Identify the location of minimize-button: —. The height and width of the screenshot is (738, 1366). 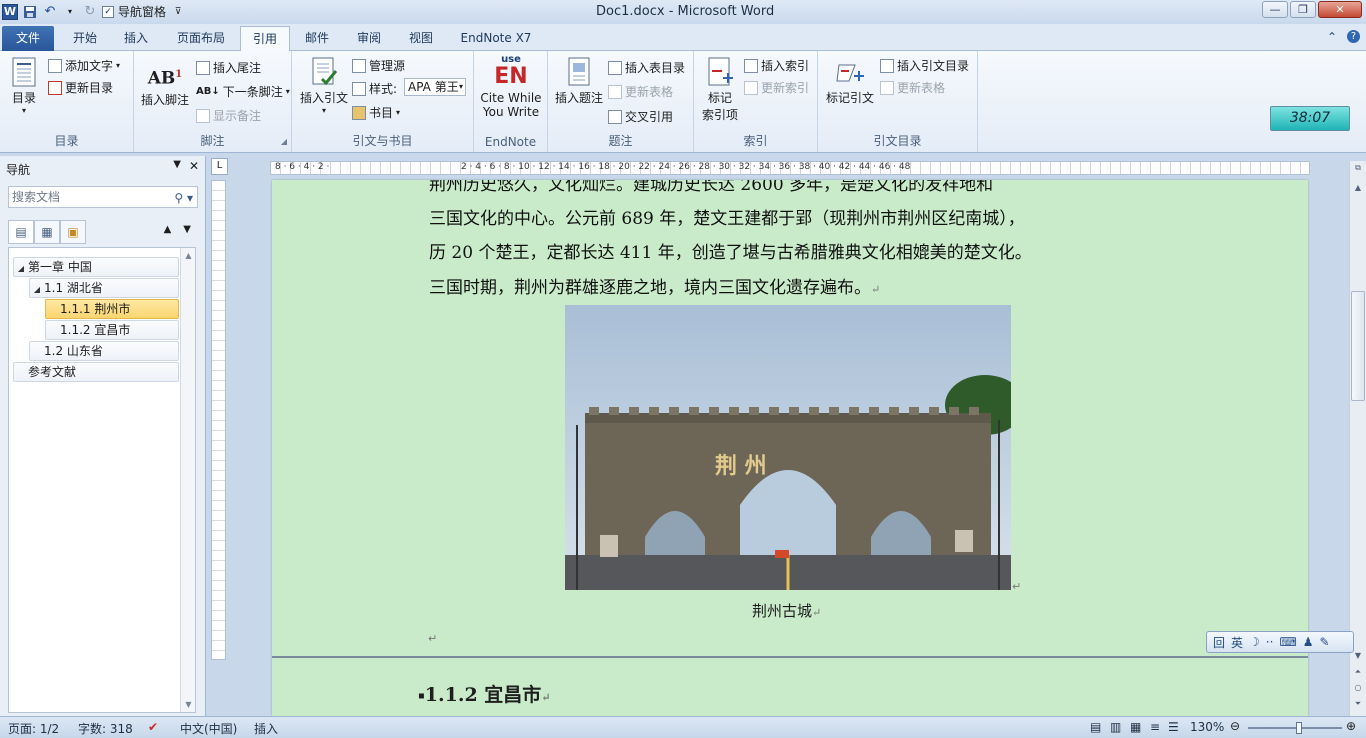
(1275, 9).